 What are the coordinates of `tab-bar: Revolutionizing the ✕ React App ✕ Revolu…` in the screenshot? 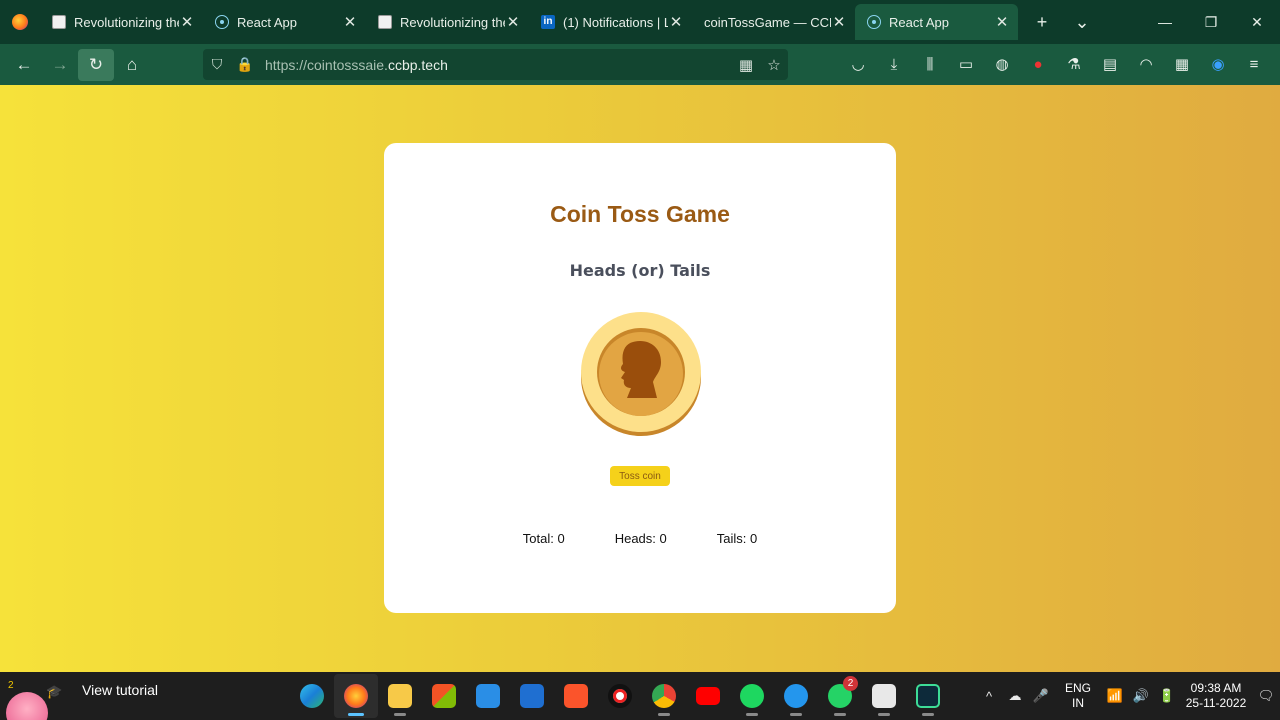 It's located at (640, 22).